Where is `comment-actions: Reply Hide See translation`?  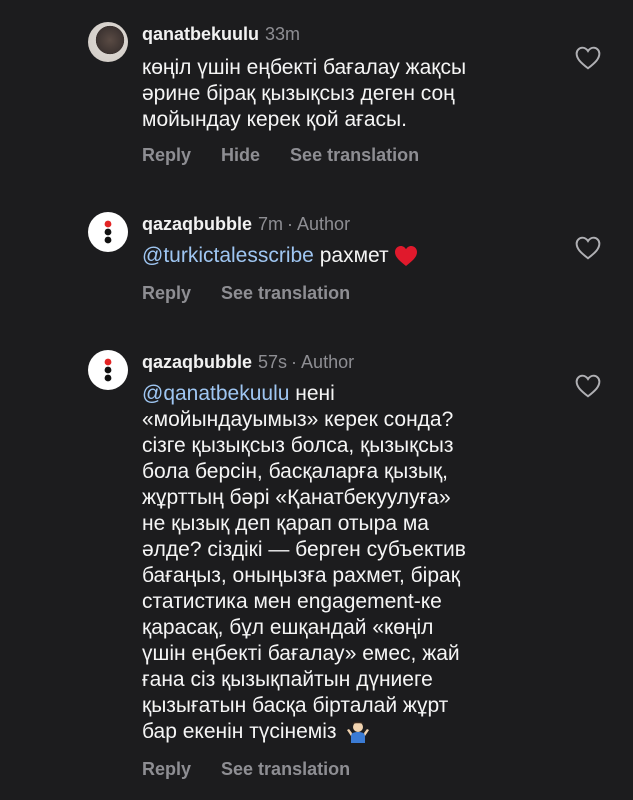 comment-actions: Reply Hide See translation is located at coordinates (295, 155).